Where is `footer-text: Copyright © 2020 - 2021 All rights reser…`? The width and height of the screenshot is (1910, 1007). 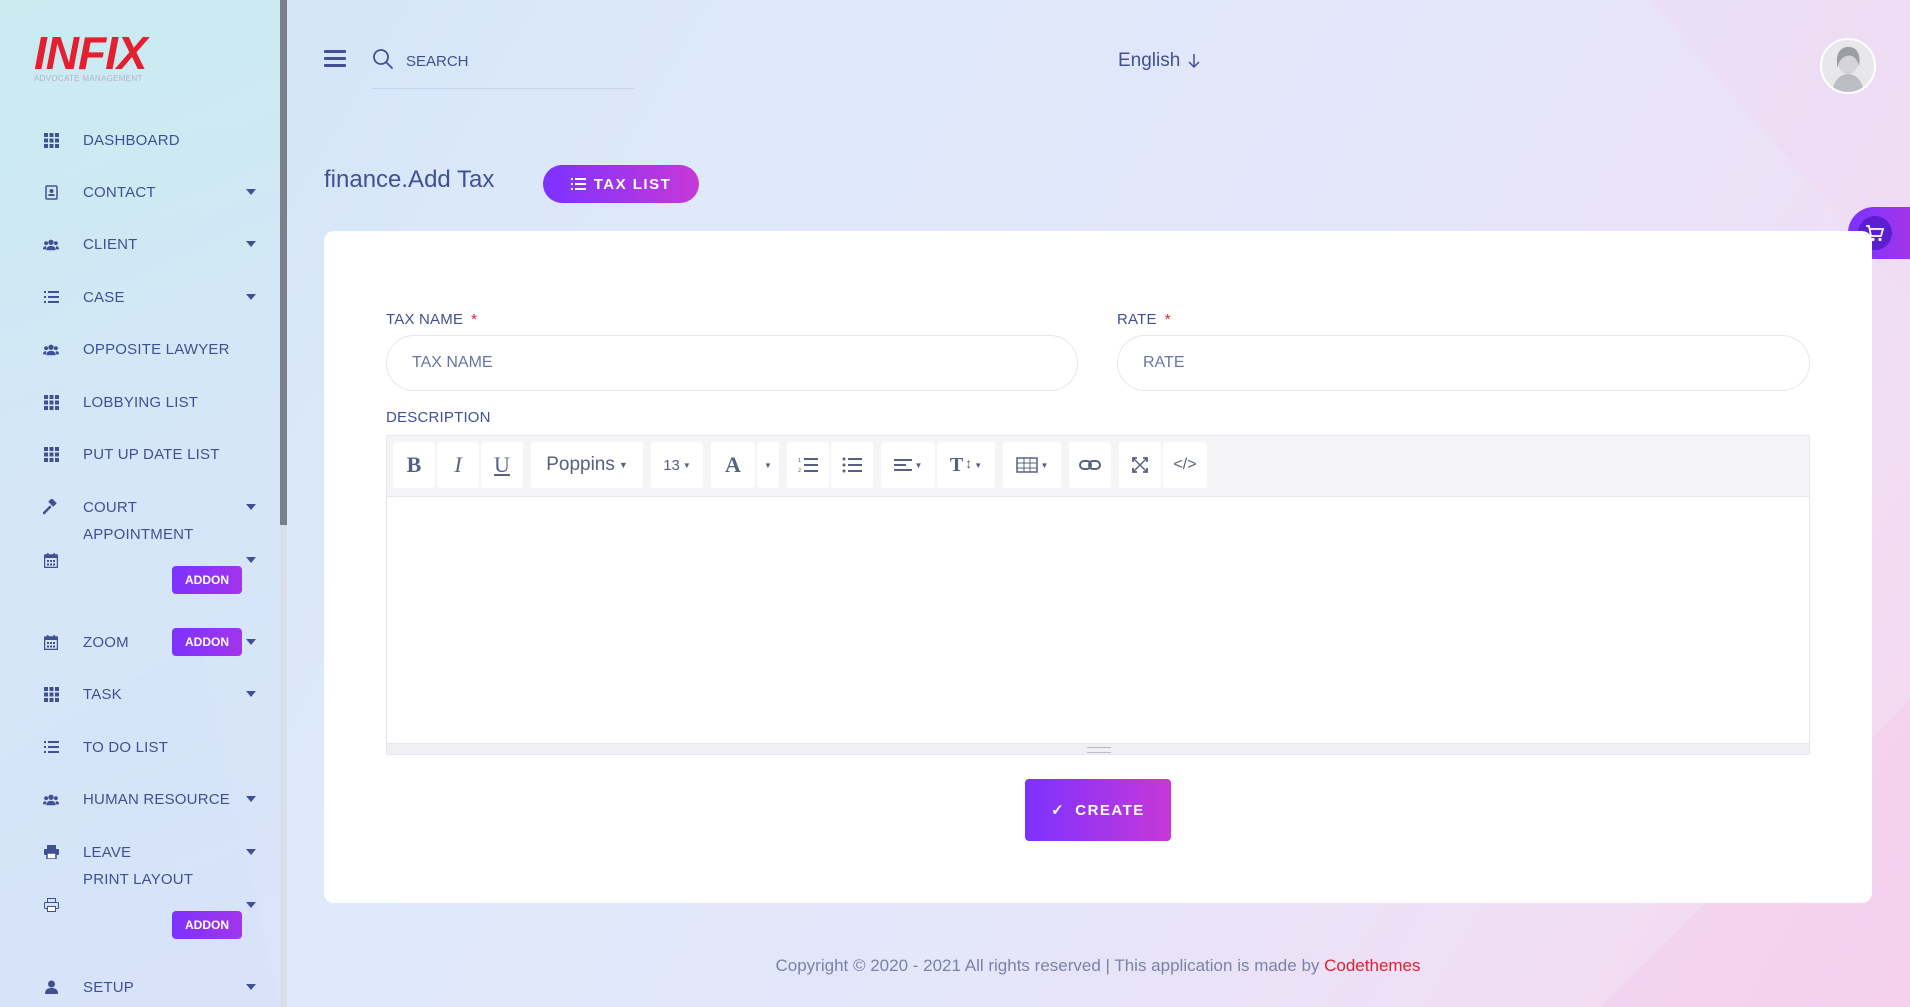 footer-text: Copyright © 2020 - 2021 All rights reser… is located at coordinates (1050, 965).